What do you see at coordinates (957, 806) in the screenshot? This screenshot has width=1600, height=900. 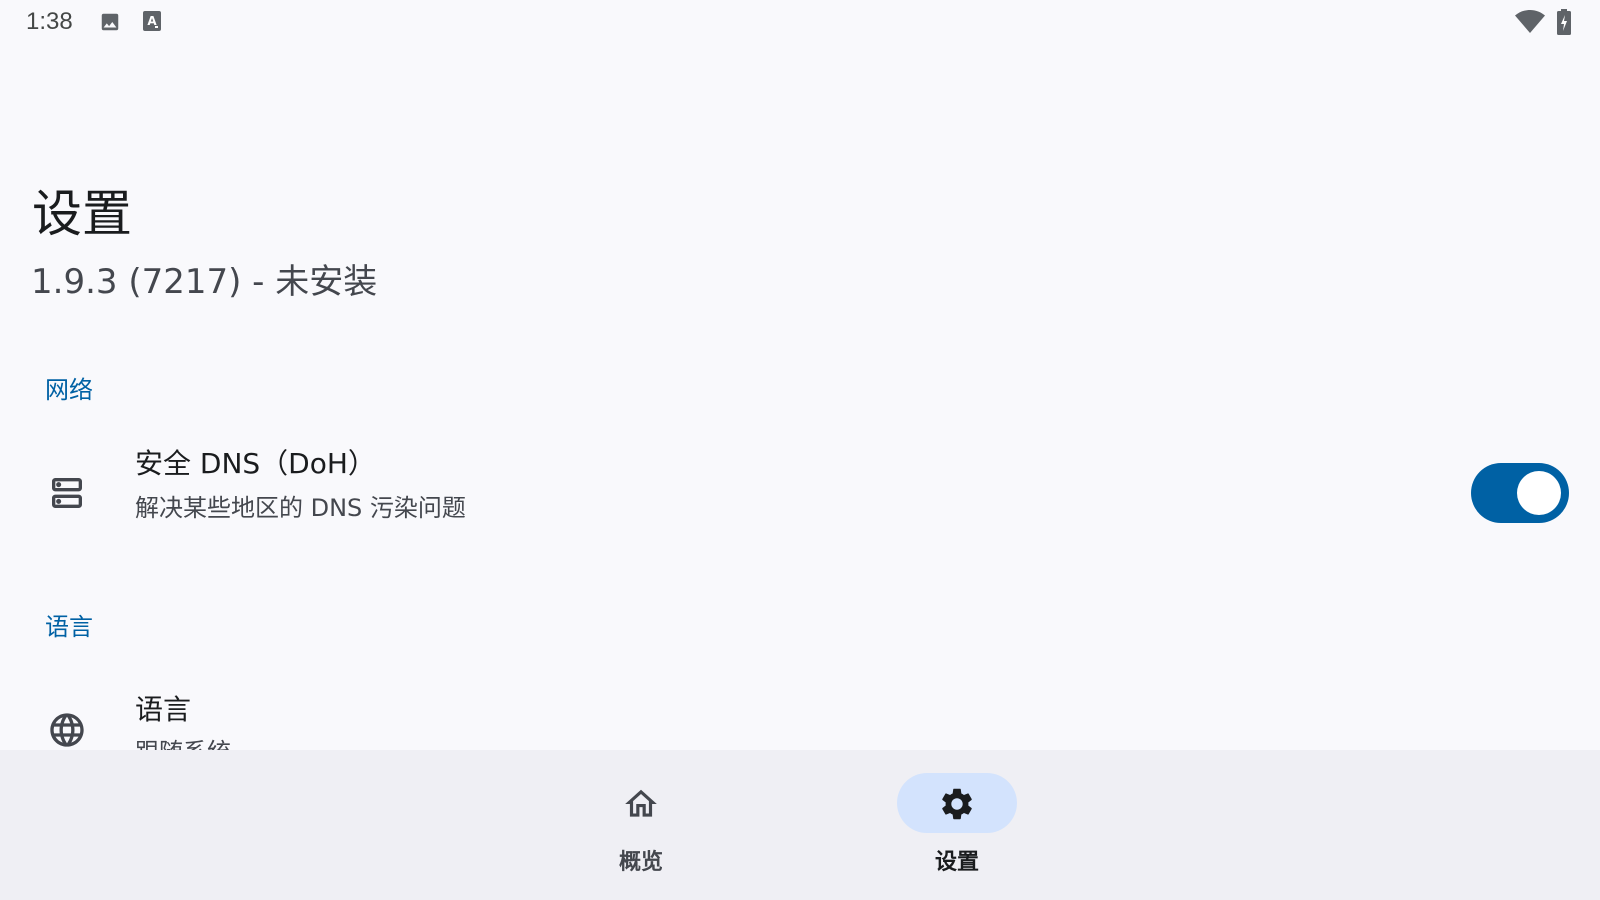 I see `gear-icon` at bounding box center [957, 806].